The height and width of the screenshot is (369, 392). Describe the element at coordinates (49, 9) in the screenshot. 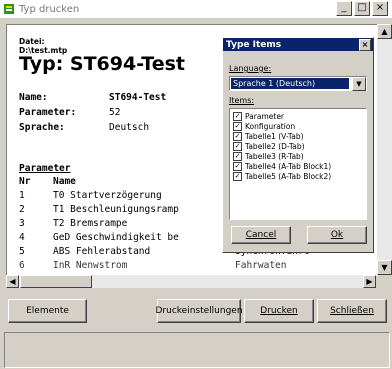

I see `window-title: Typ drucken` at that location.